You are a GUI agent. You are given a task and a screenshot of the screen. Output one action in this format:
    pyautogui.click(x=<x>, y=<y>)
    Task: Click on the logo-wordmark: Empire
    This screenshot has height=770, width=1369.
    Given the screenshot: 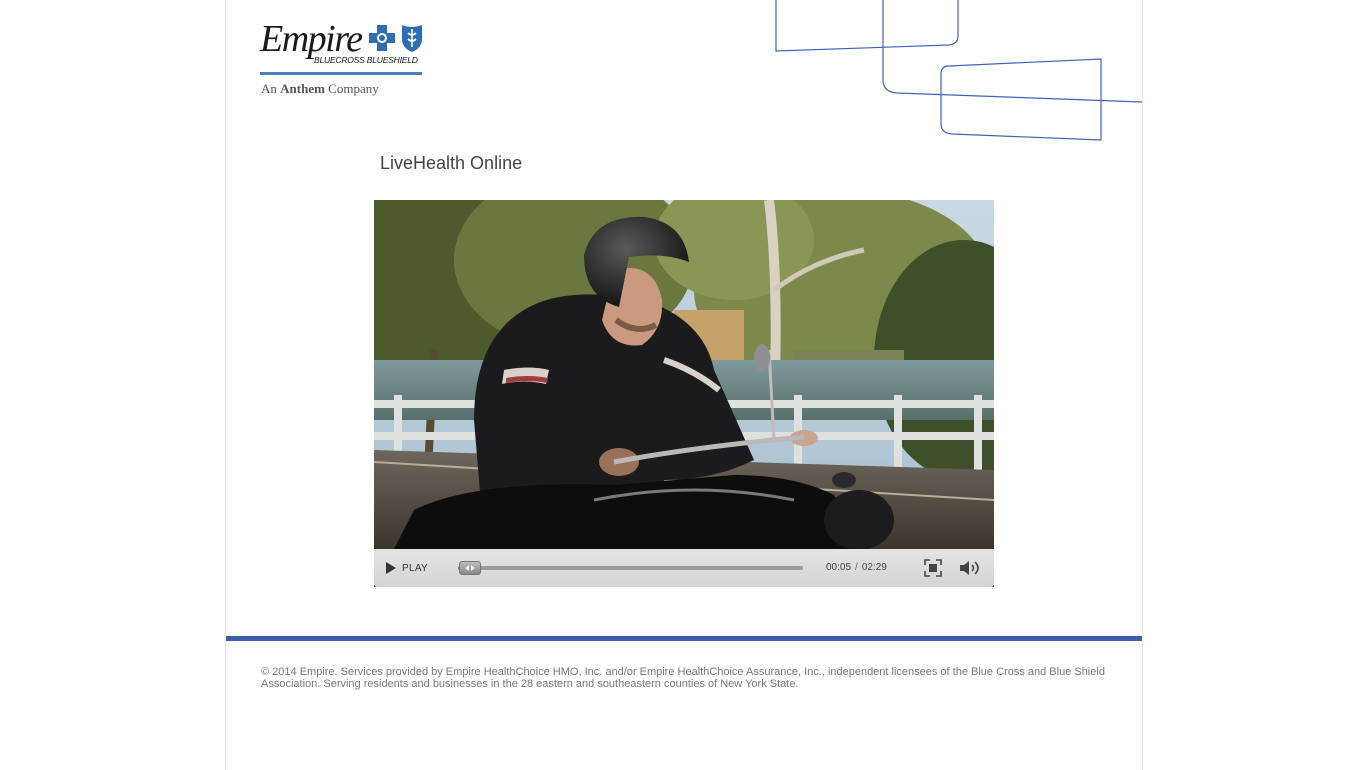 What is the action you would take?
    pyautogui.click(x=311, y=39)
    